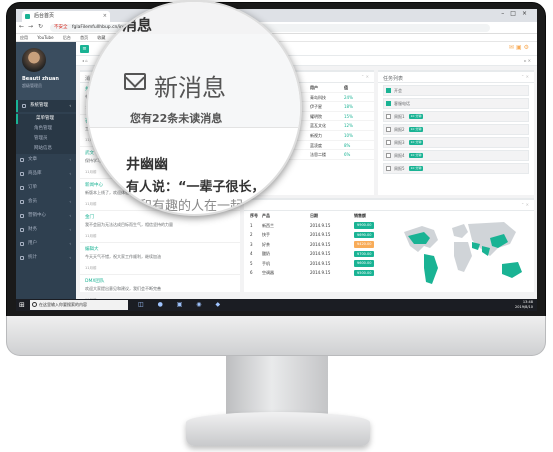 The height and width of the screenshot is (452, 553). What do you see at coordinates (347, 145) in the screenshot?
I see `project-value: 8%` at bounding box center [347, 145].